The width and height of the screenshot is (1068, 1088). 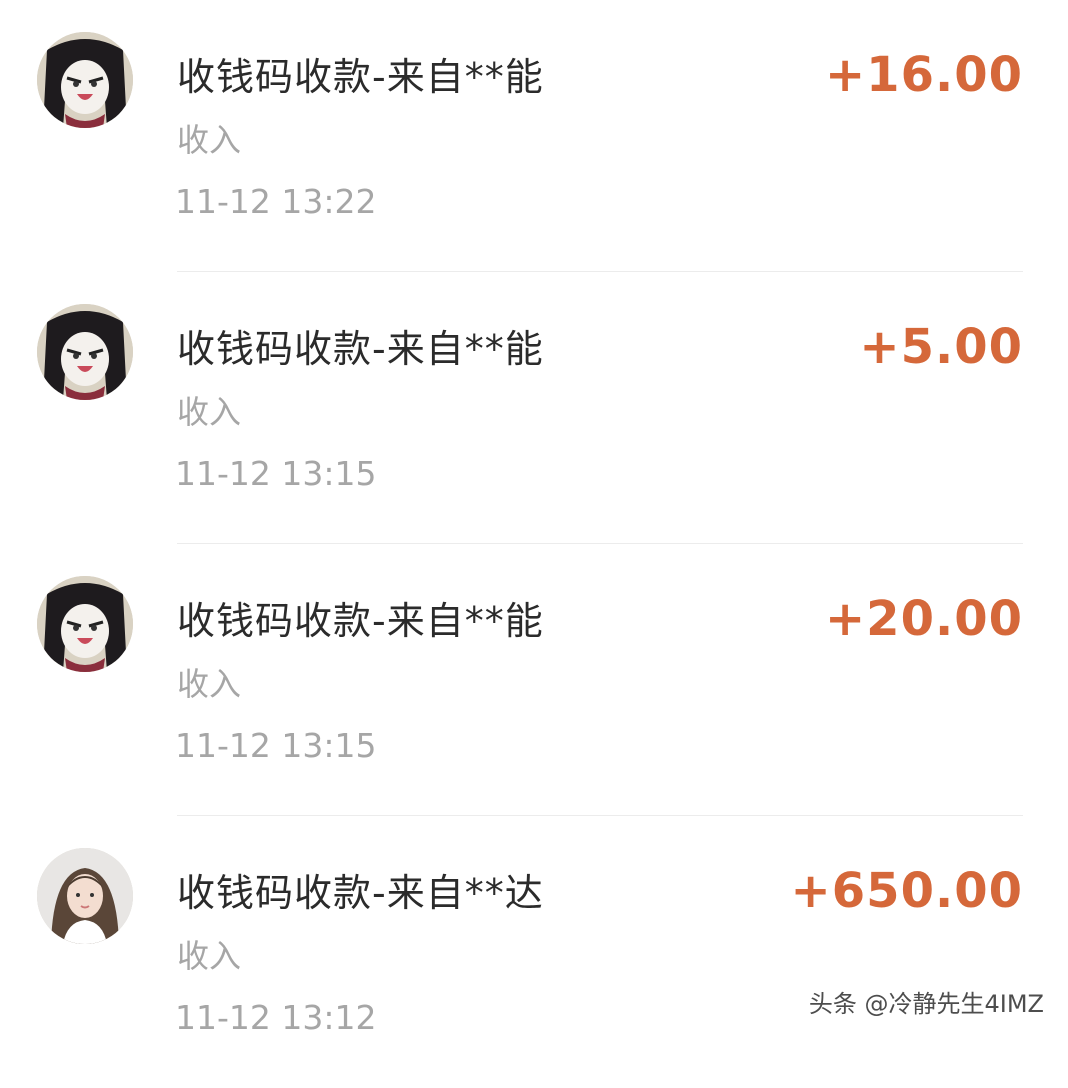 What do you see at coordinates (923, 619) in the screenshot?
I see `transaction-amount: +20.00` at bounding box center [923, 619].